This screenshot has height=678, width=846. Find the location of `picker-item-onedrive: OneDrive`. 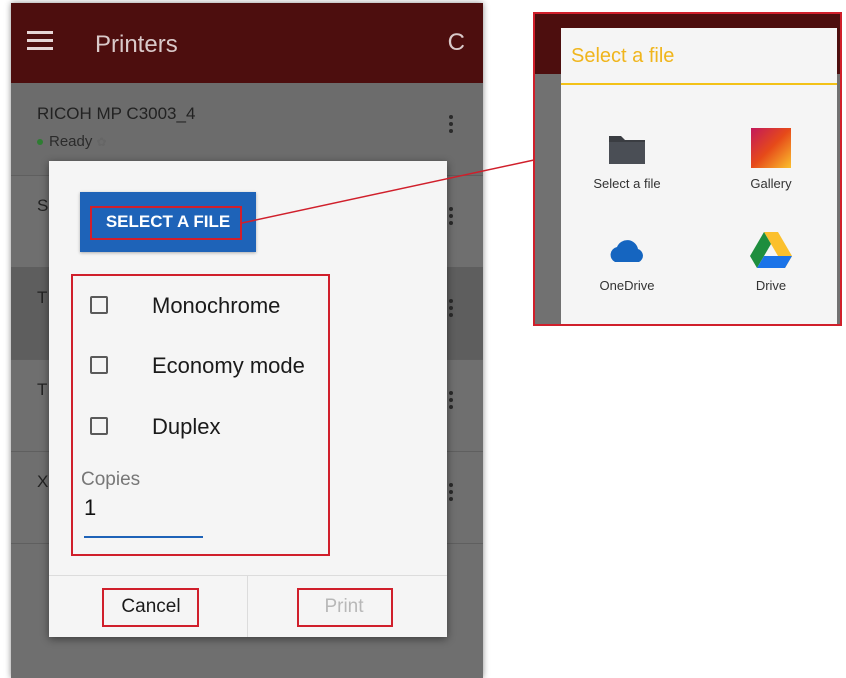

picker-item-onedrive: OneDrive is located at coordinates (627, 260).